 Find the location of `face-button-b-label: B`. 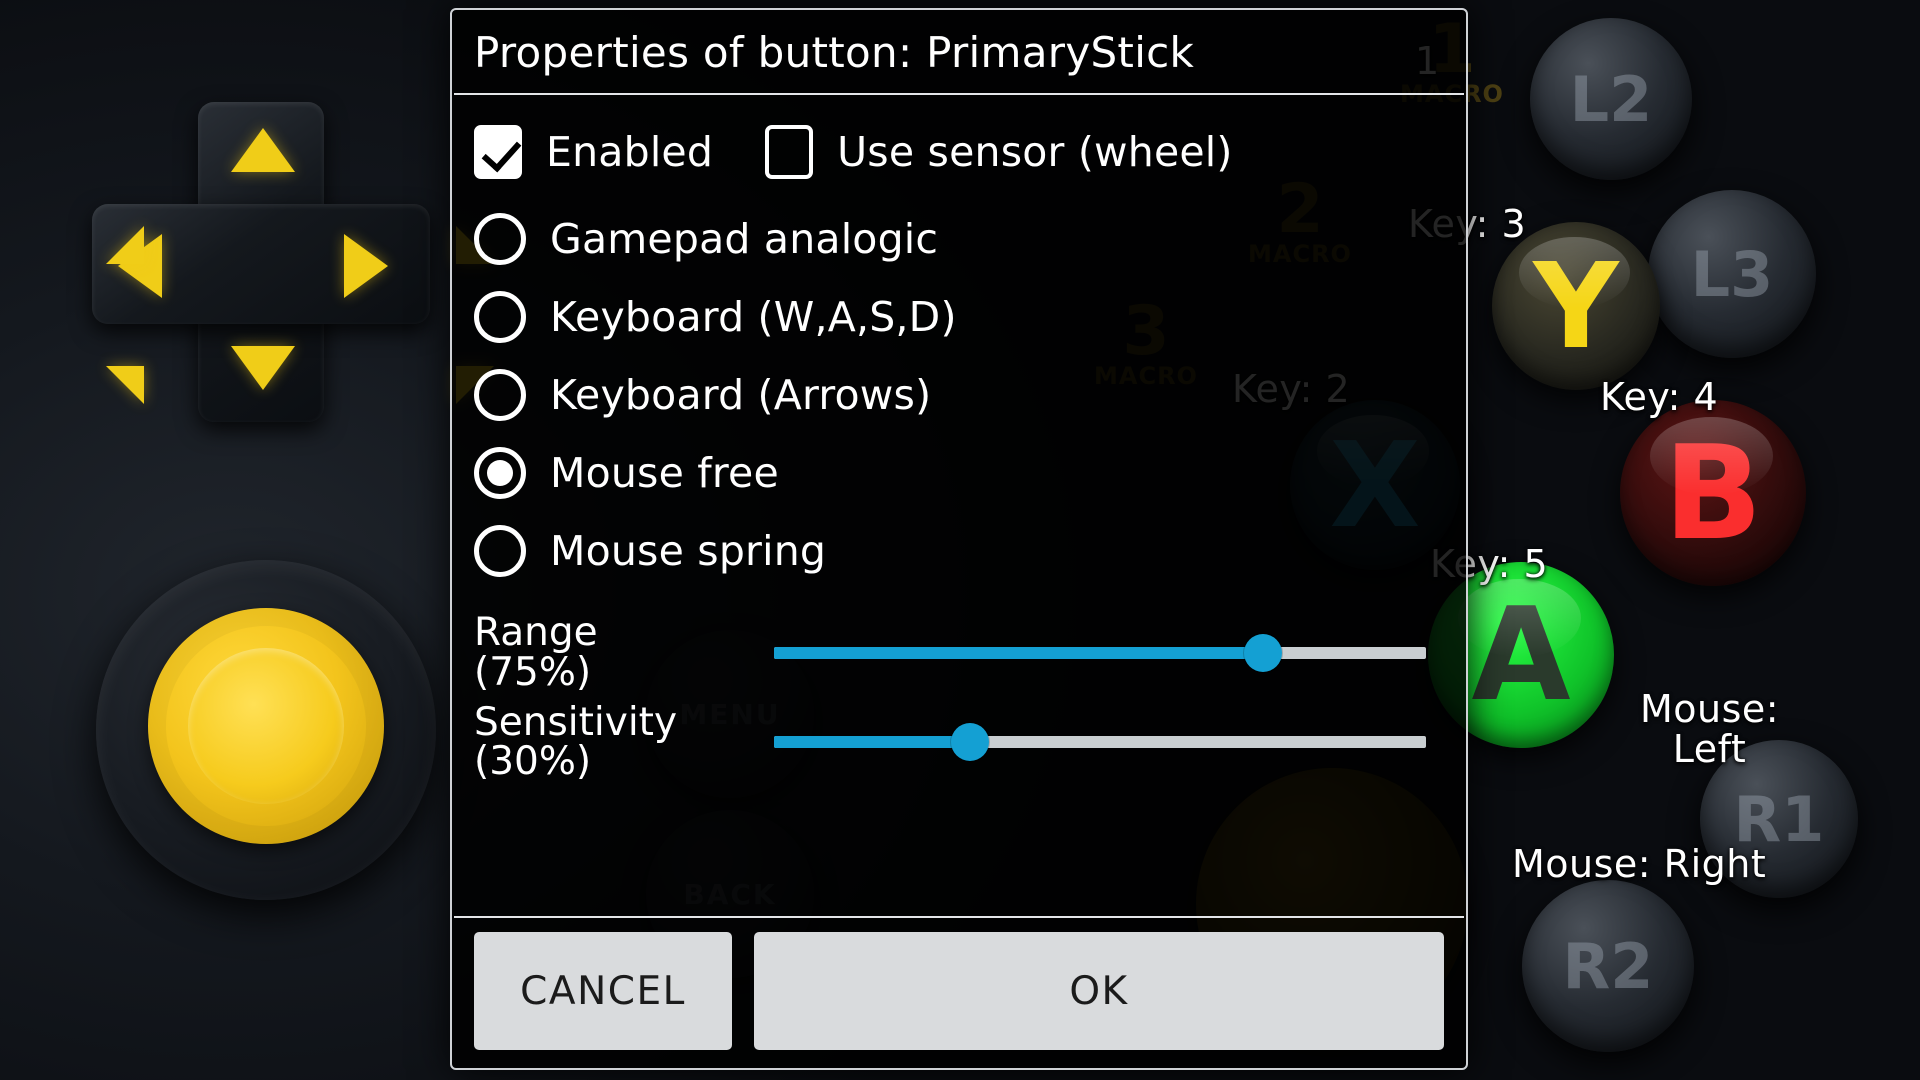

face-button-b-label: B is located at coordinates (1713, 493).